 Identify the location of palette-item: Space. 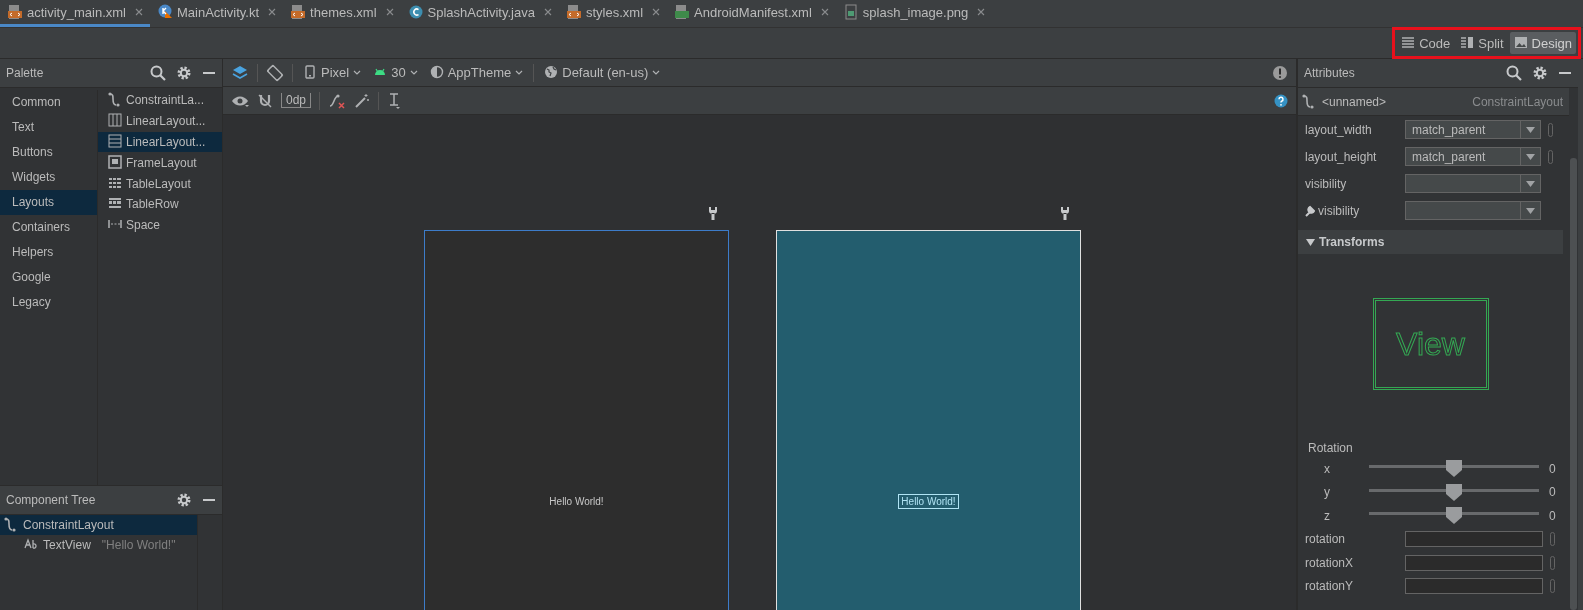
(160, 225).